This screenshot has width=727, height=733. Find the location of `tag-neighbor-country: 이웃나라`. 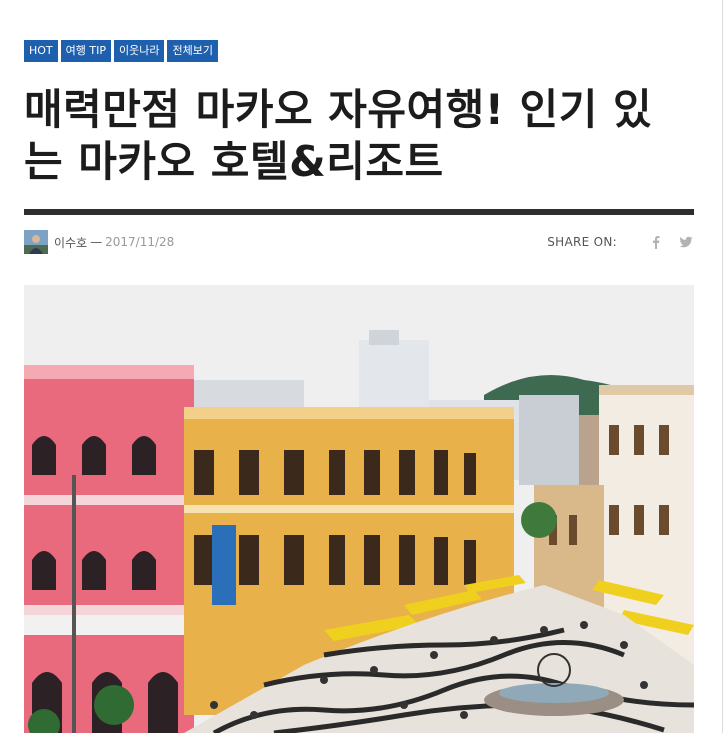

tag-neighbor-country: 이웃나라 is located at coordinates (139, 51).